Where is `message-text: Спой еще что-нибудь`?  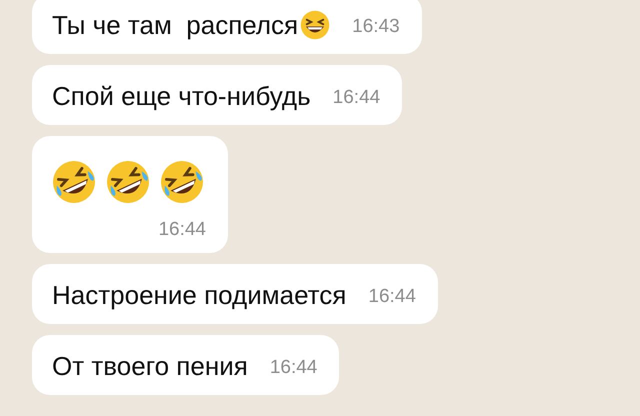 message-text: Спой еще что-нибудь is located at coordinates (181, 96).